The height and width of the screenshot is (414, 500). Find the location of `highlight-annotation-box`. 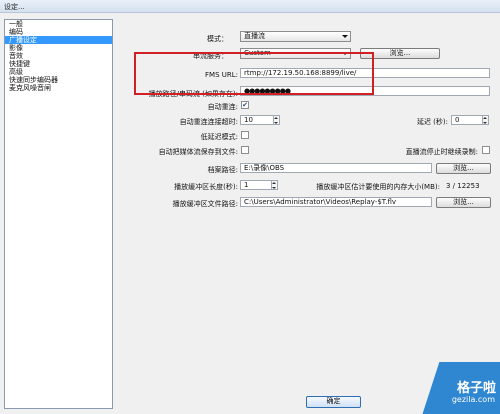

highlight-annotation-box is located at coordinates (254, 73).